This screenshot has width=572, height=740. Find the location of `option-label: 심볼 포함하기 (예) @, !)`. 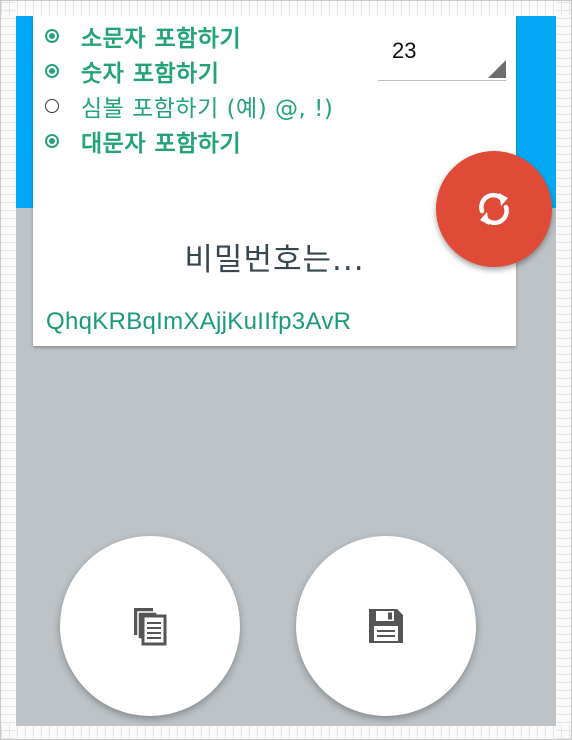

option-label: 심볼 포함하기 (예) @, !) is located at coordinates (207, 109).